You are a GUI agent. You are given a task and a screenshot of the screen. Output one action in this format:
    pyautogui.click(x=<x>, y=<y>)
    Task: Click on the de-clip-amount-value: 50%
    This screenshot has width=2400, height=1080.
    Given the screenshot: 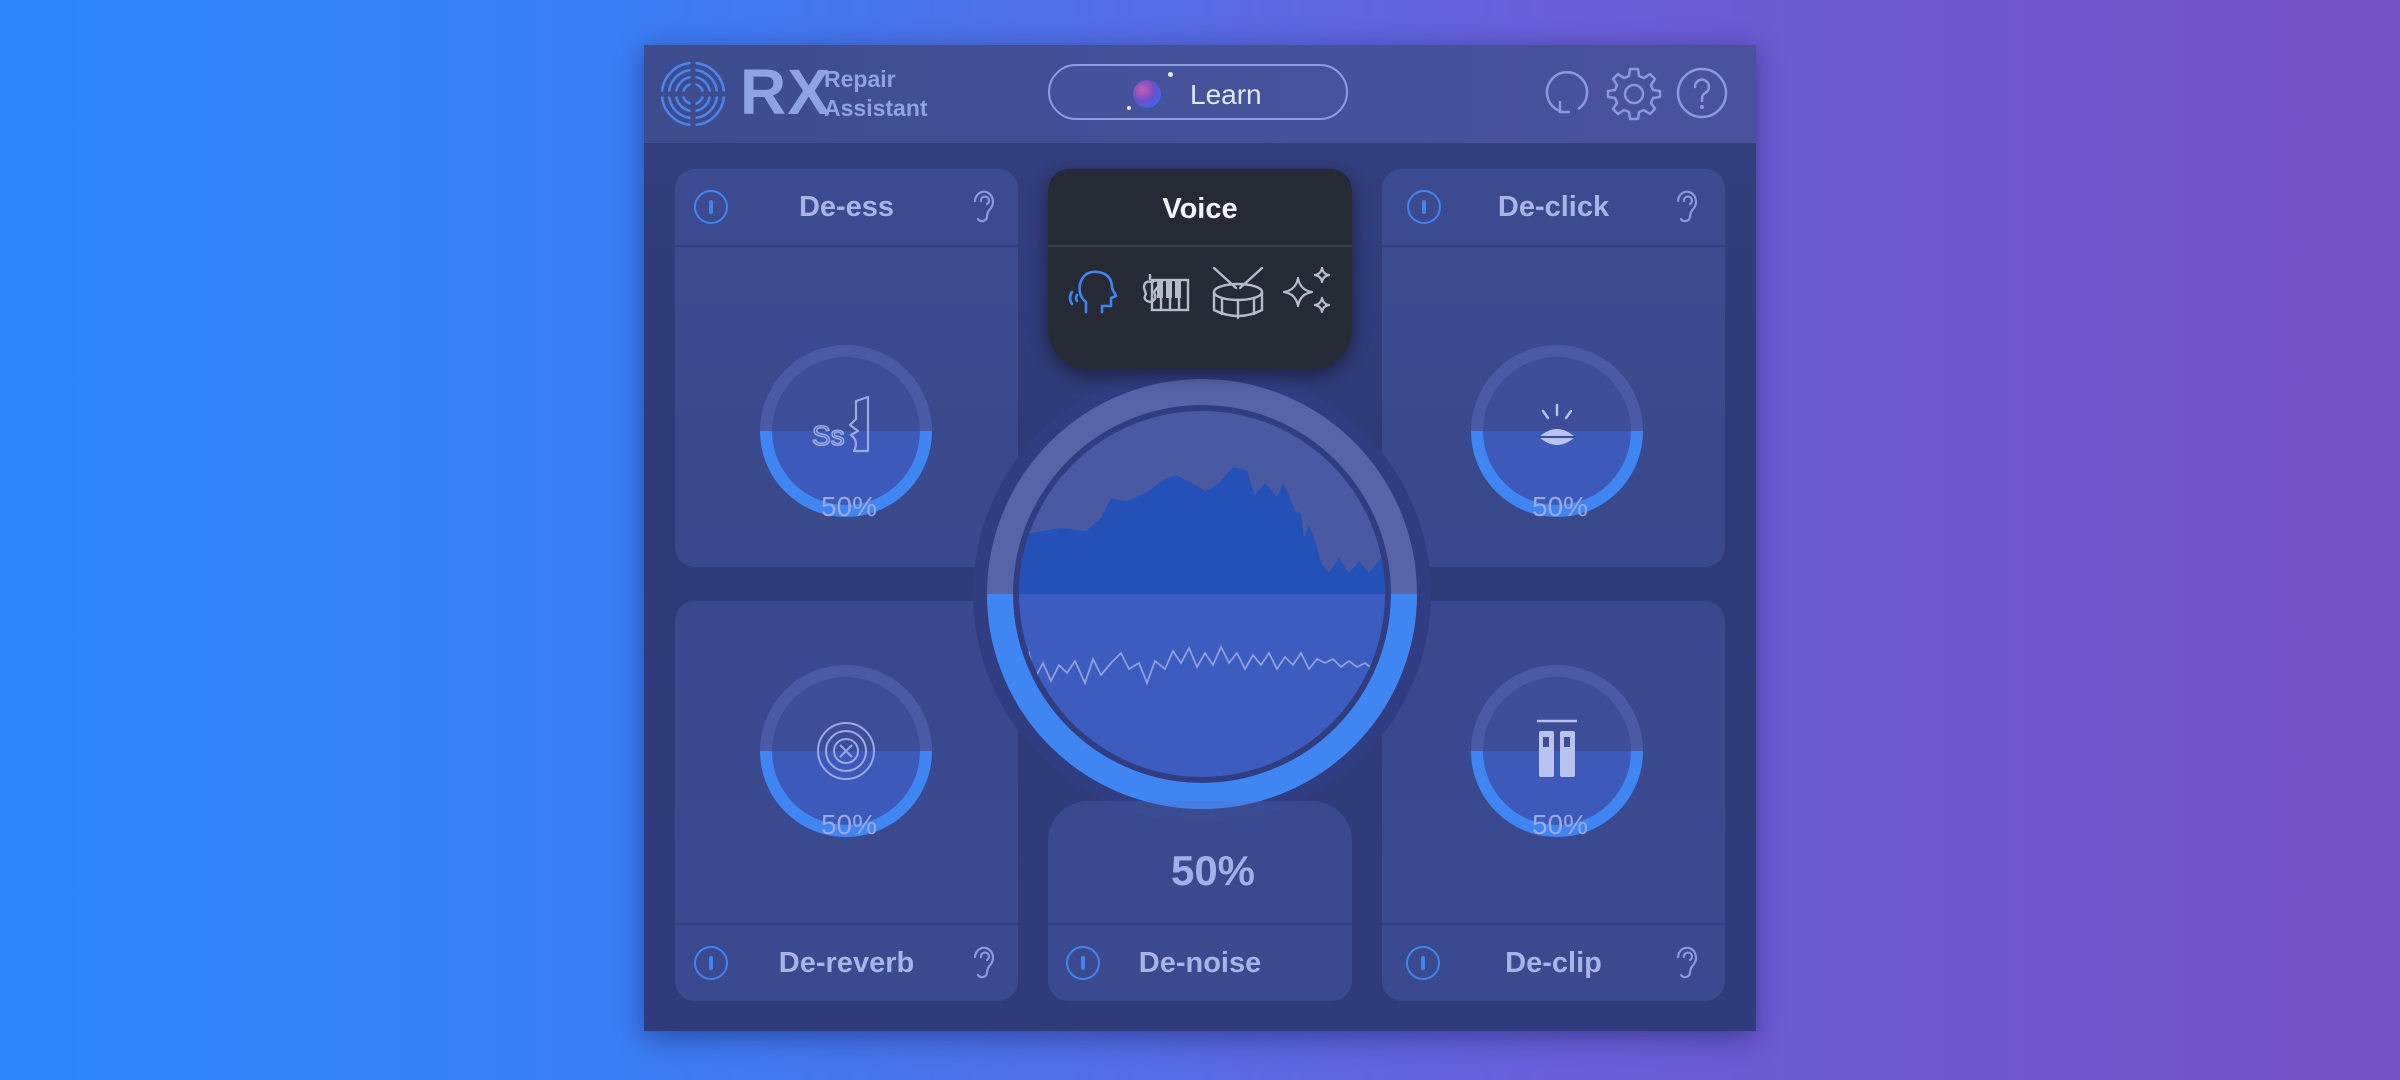 What is the action you would take?
    pyautogui.click(x=1560, y=824)
    